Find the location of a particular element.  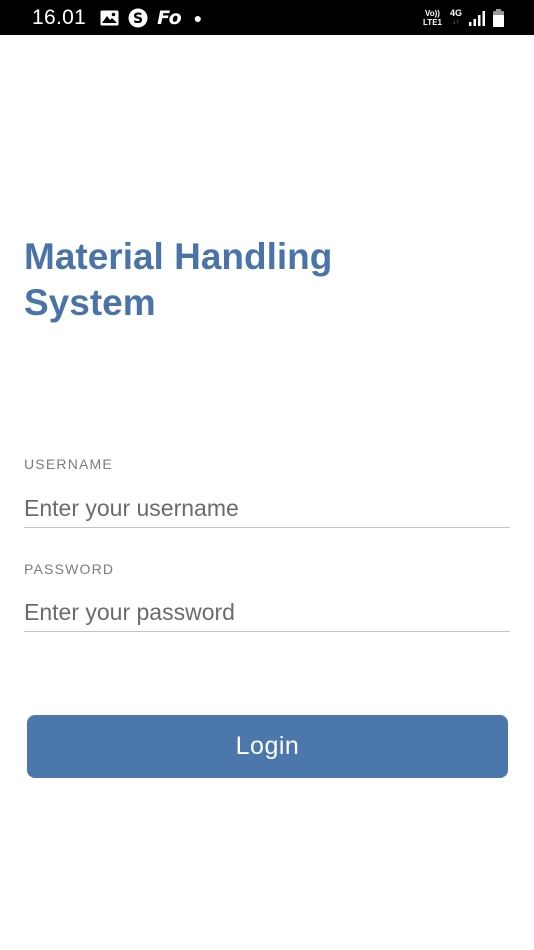

fo-app-icon: Fo is located at coordinates (169, 17).